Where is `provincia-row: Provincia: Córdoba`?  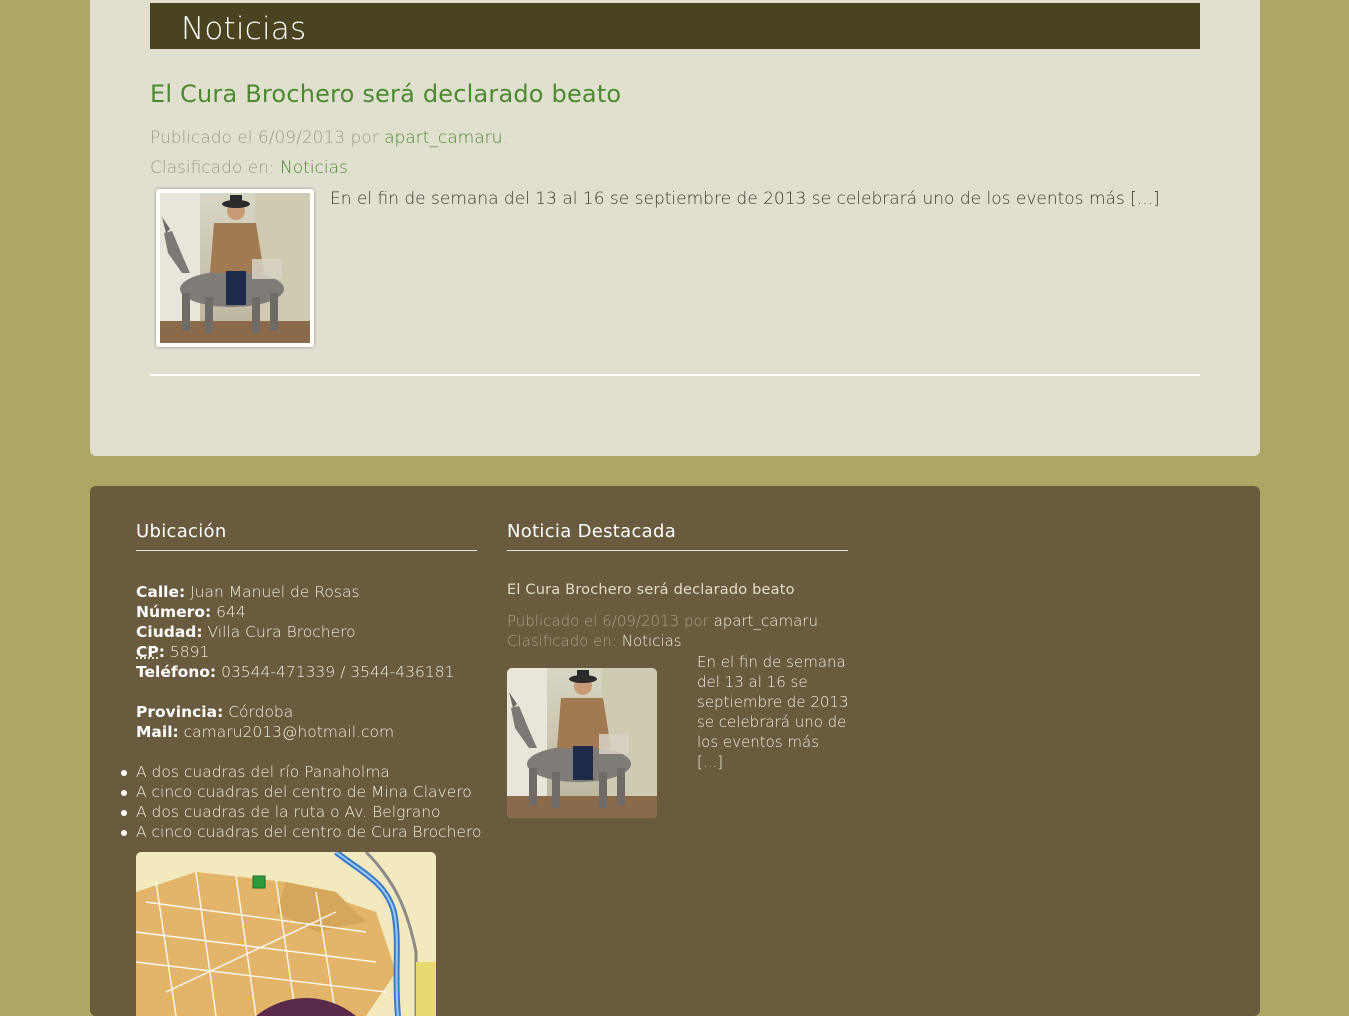 provincia-row: Provincia: Córdoba is located at coordinates (295, 712).